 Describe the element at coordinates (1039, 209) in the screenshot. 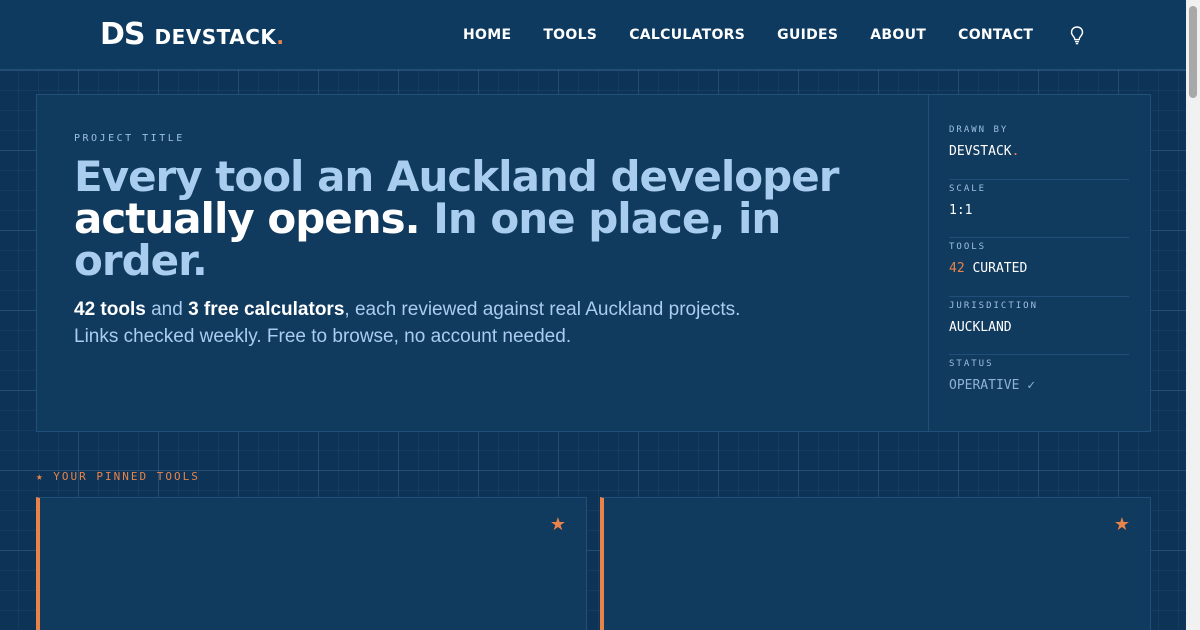

I see `spec-scale: SCALE 1:1` at that location.